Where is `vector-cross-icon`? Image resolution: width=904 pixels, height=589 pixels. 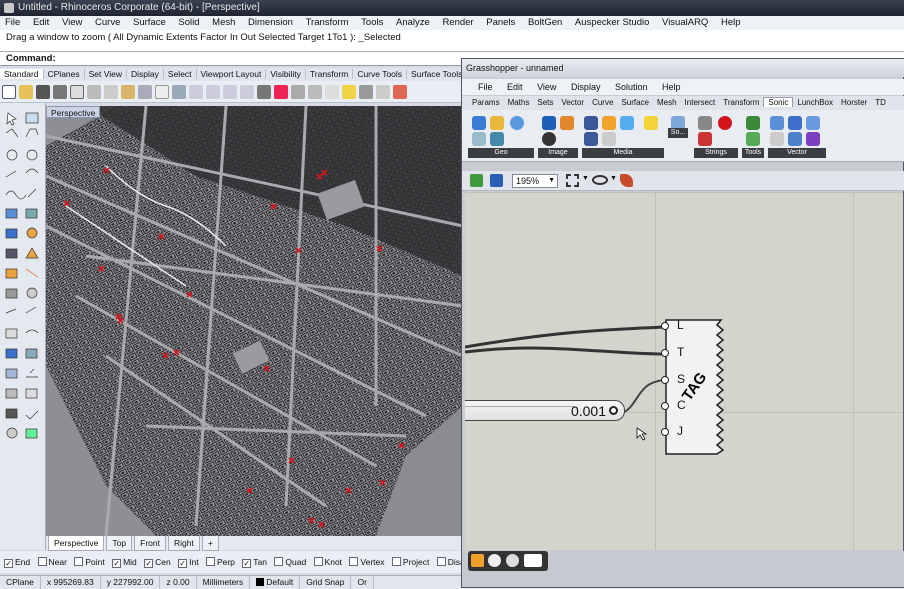 vector-cross-icon is located at coordinates (777, 139).